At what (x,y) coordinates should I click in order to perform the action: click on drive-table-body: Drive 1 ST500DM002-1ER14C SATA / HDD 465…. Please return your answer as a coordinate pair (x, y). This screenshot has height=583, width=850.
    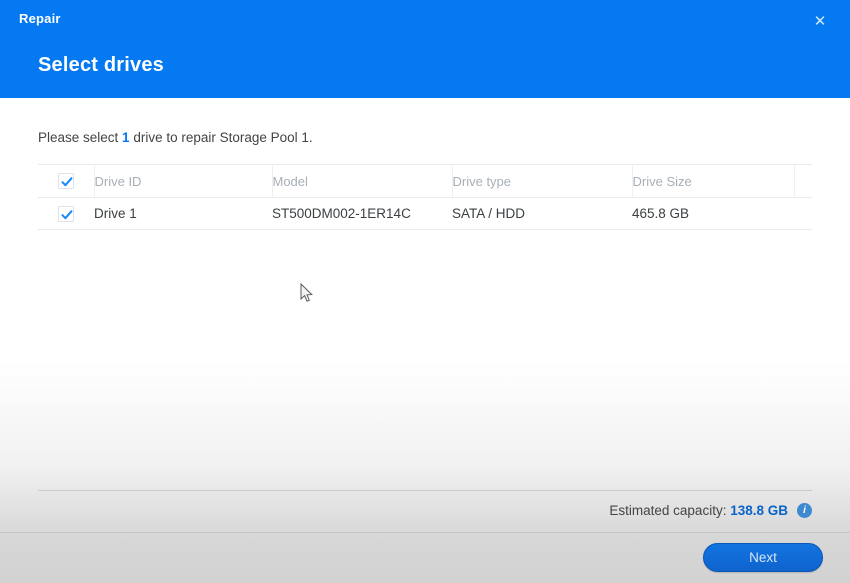
    Looking at the image, I should click on (425, 213).